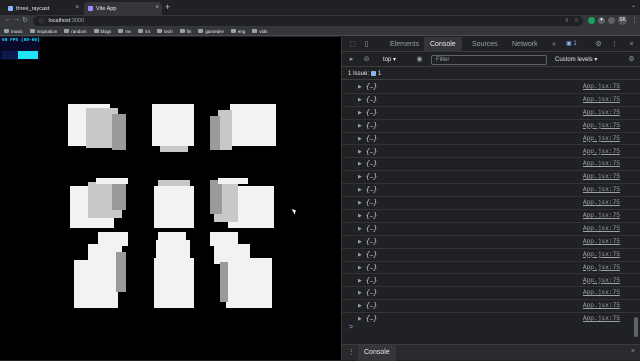 Image resolution: width=640 pixels, height=361 pixels. What do you see at coordinates (351, 59) in the screenshot?
I see `sidebar-toggle-icon: ▸` at bounding box center [351, 59].